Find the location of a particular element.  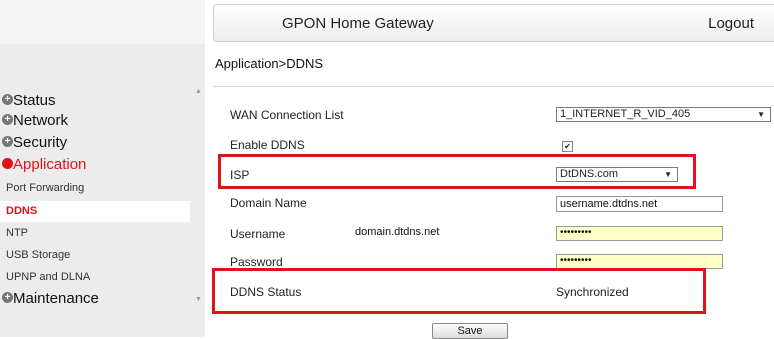

password-input: ••••••••• is located at coordinates (639, 261).